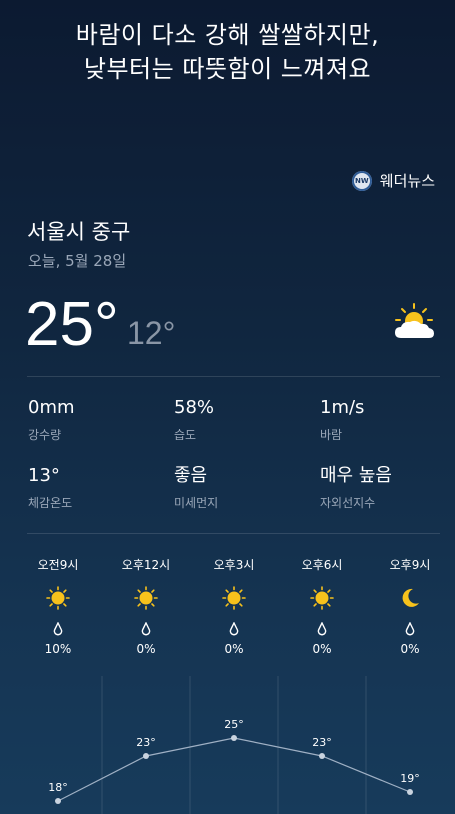 This screenshot has height=814, width=455. Describe the element at coordinates (387, 420) in the screenshot. I see `stat-wind: 1m/s 바람` at that location.